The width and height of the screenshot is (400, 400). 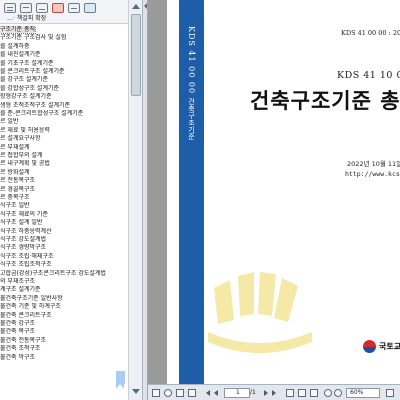 What do you see at coordinates (64, 341) in the screenshot?
I see `bookmark-item: 물건축 전통목구조` at bounding box center [64, 341].